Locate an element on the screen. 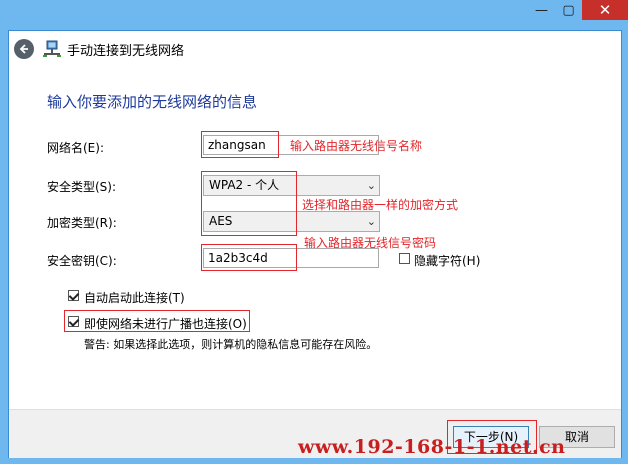 This screenshot has height=464, width=628. dialog-title: 手动连接到无线网络 is located at coordinates (126, 51).